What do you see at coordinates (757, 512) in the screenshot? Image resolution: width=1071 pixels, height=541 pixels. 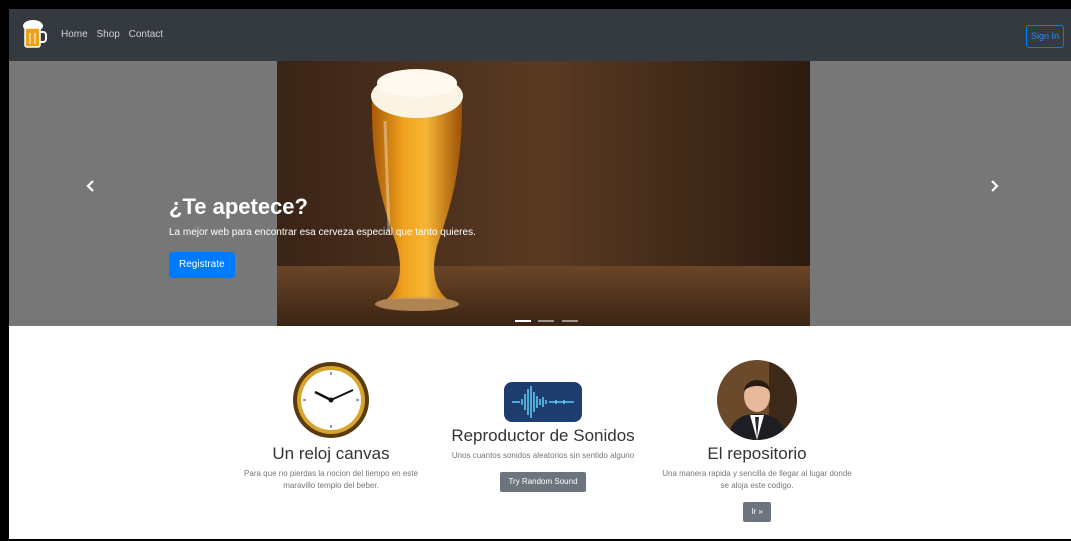 I see `go-repo-button: Ir »` at bounding box center [757, 512].